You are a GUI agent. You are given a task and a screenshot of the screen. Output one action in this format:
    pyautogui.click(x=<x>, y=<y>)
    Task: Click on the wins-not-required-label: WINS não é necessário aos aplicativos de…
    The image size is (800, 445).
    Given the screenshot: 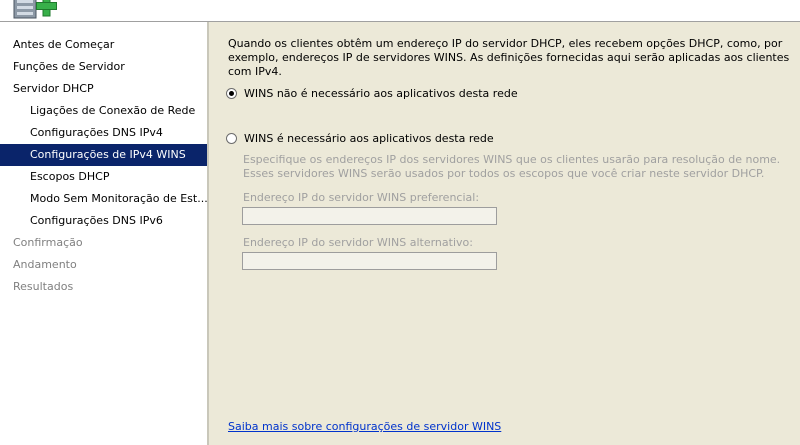 What is the action you would take?
    pyautogui.click(x=381, y=93)
    